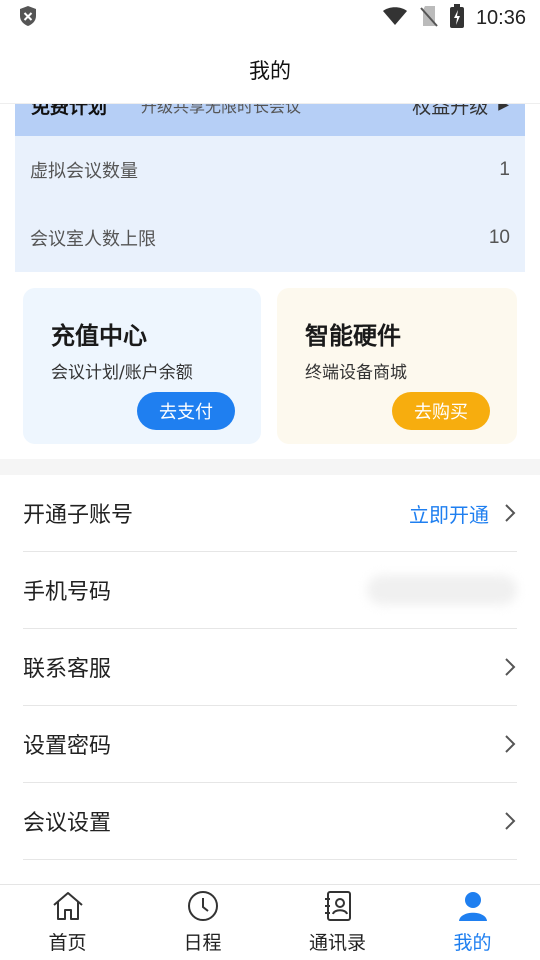  Describe the element at coordinates (503, 108) in the screenshot. I see `triangle-right-icon: ▶` at that location.